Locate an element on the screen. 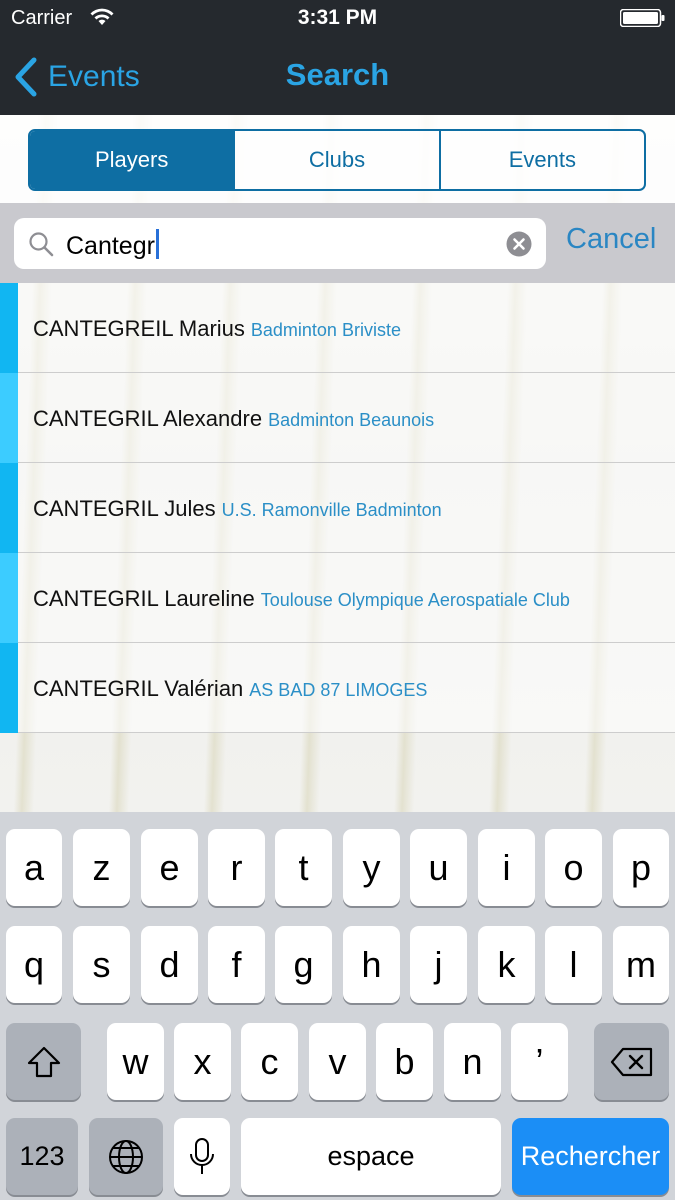 The width and height of the screenshot is (675, 1200). key-v: v is located at coordinates (337, 1061).